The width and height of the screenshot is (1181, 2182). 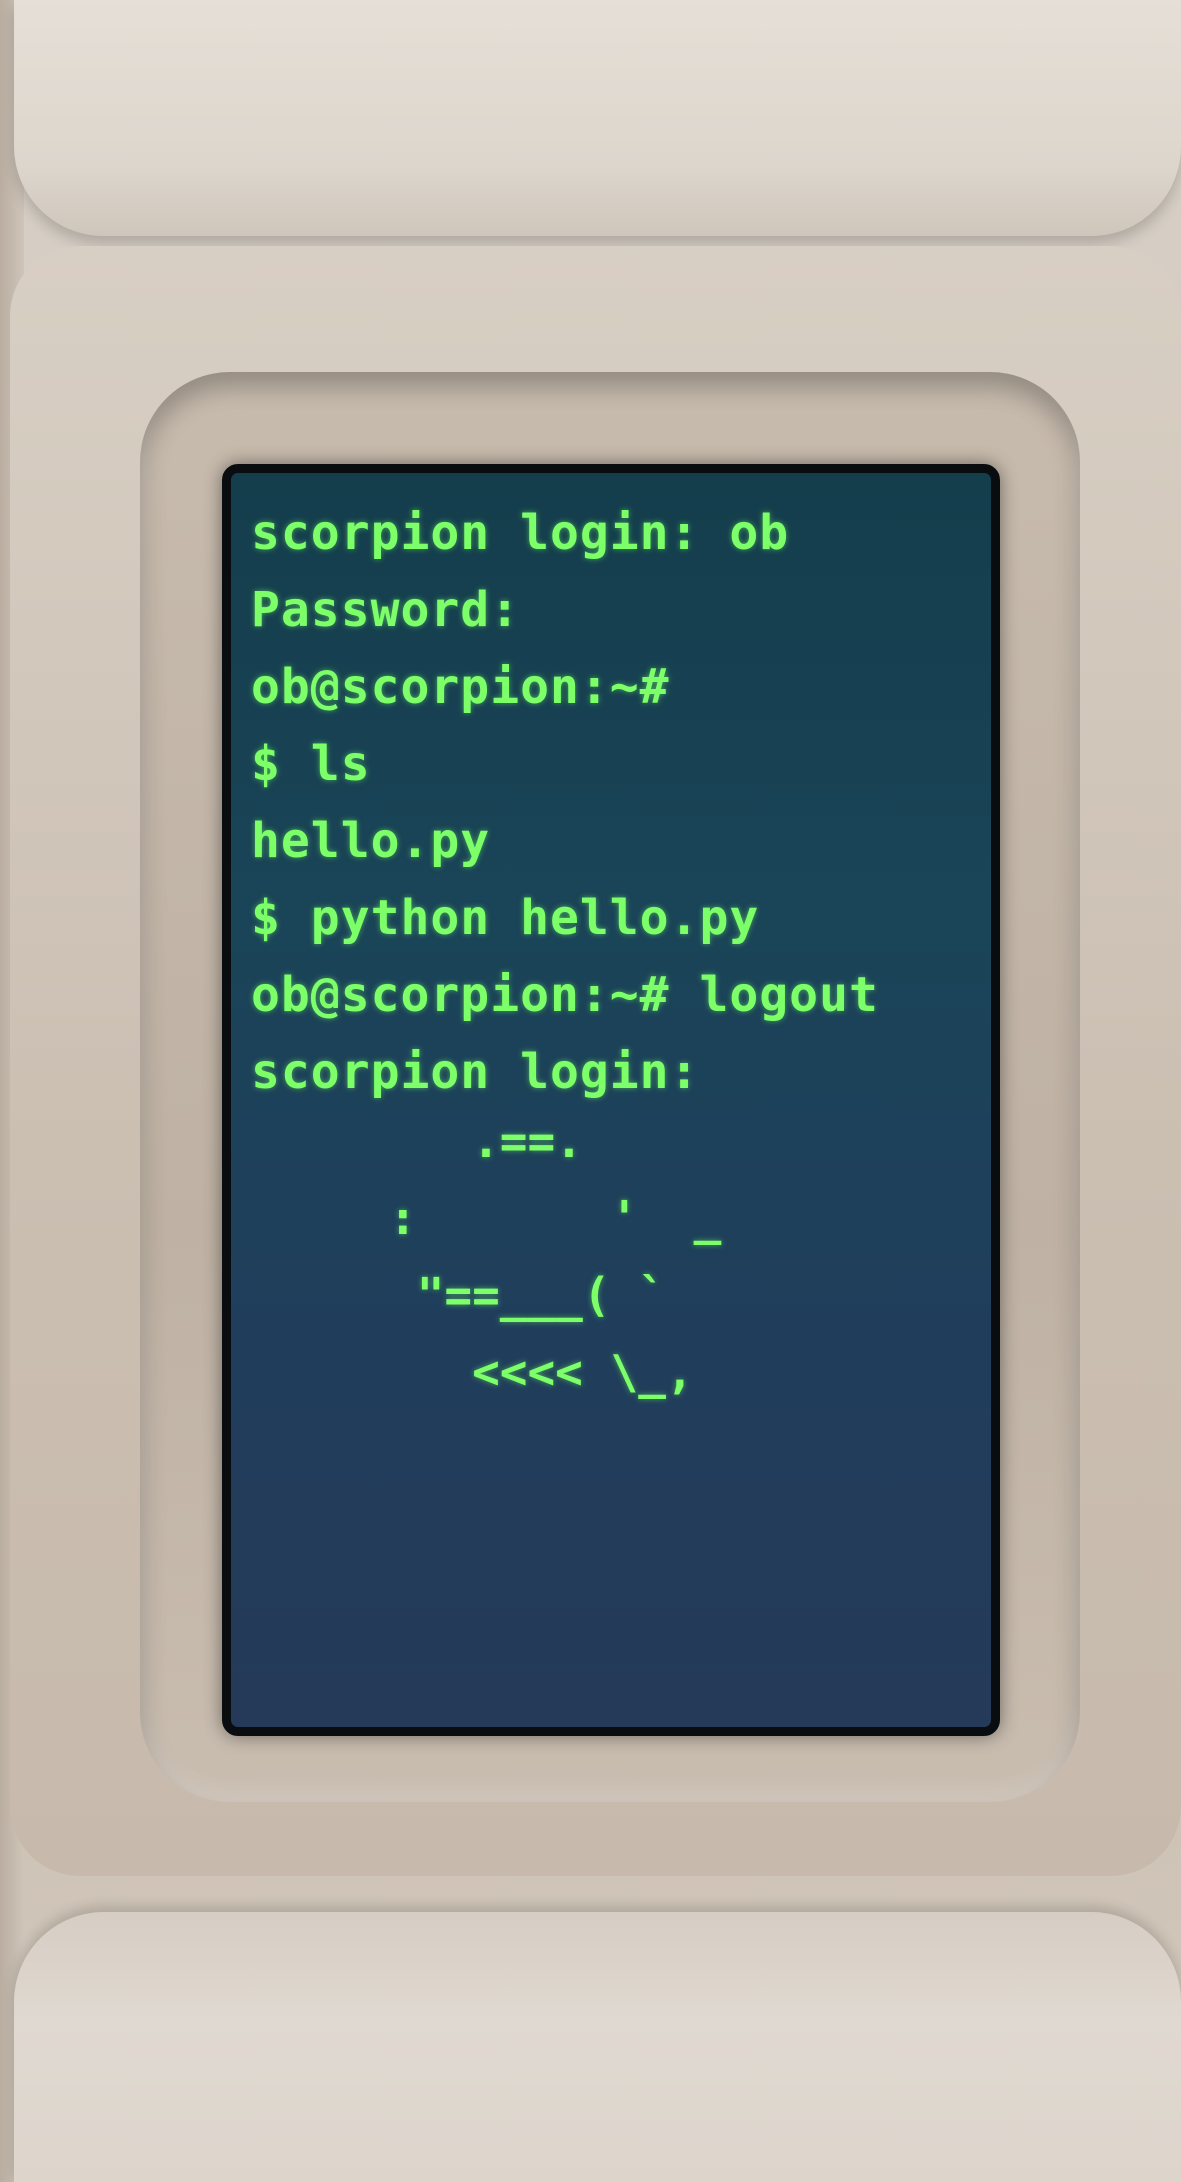 I want to click on ls-command-line: $ ls, so click(x=311, y=764).